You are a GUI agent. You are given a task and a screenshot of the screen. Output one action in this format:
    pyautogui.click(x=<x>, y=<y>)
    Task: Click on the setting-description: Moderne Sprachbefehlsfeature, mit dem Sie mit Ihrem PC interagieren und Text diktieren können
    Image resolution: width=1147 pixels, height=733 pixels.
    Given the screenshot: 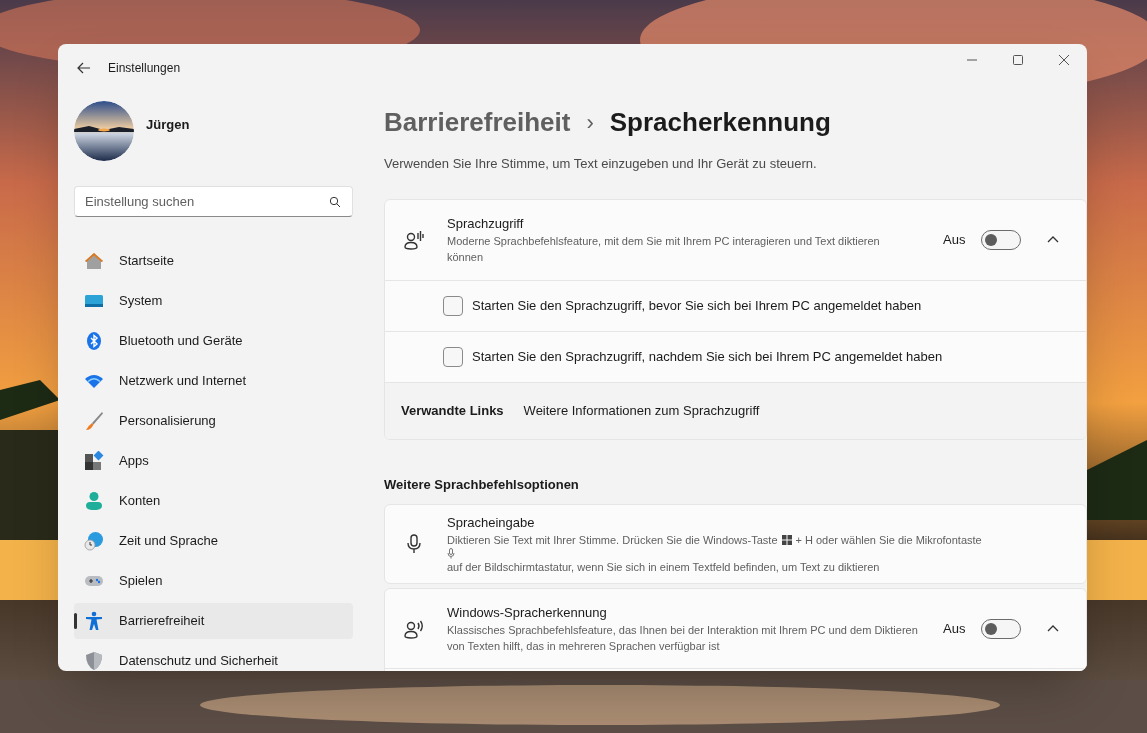 What is the action you would take?
    pyautogui.click(x=664, y=250)
    